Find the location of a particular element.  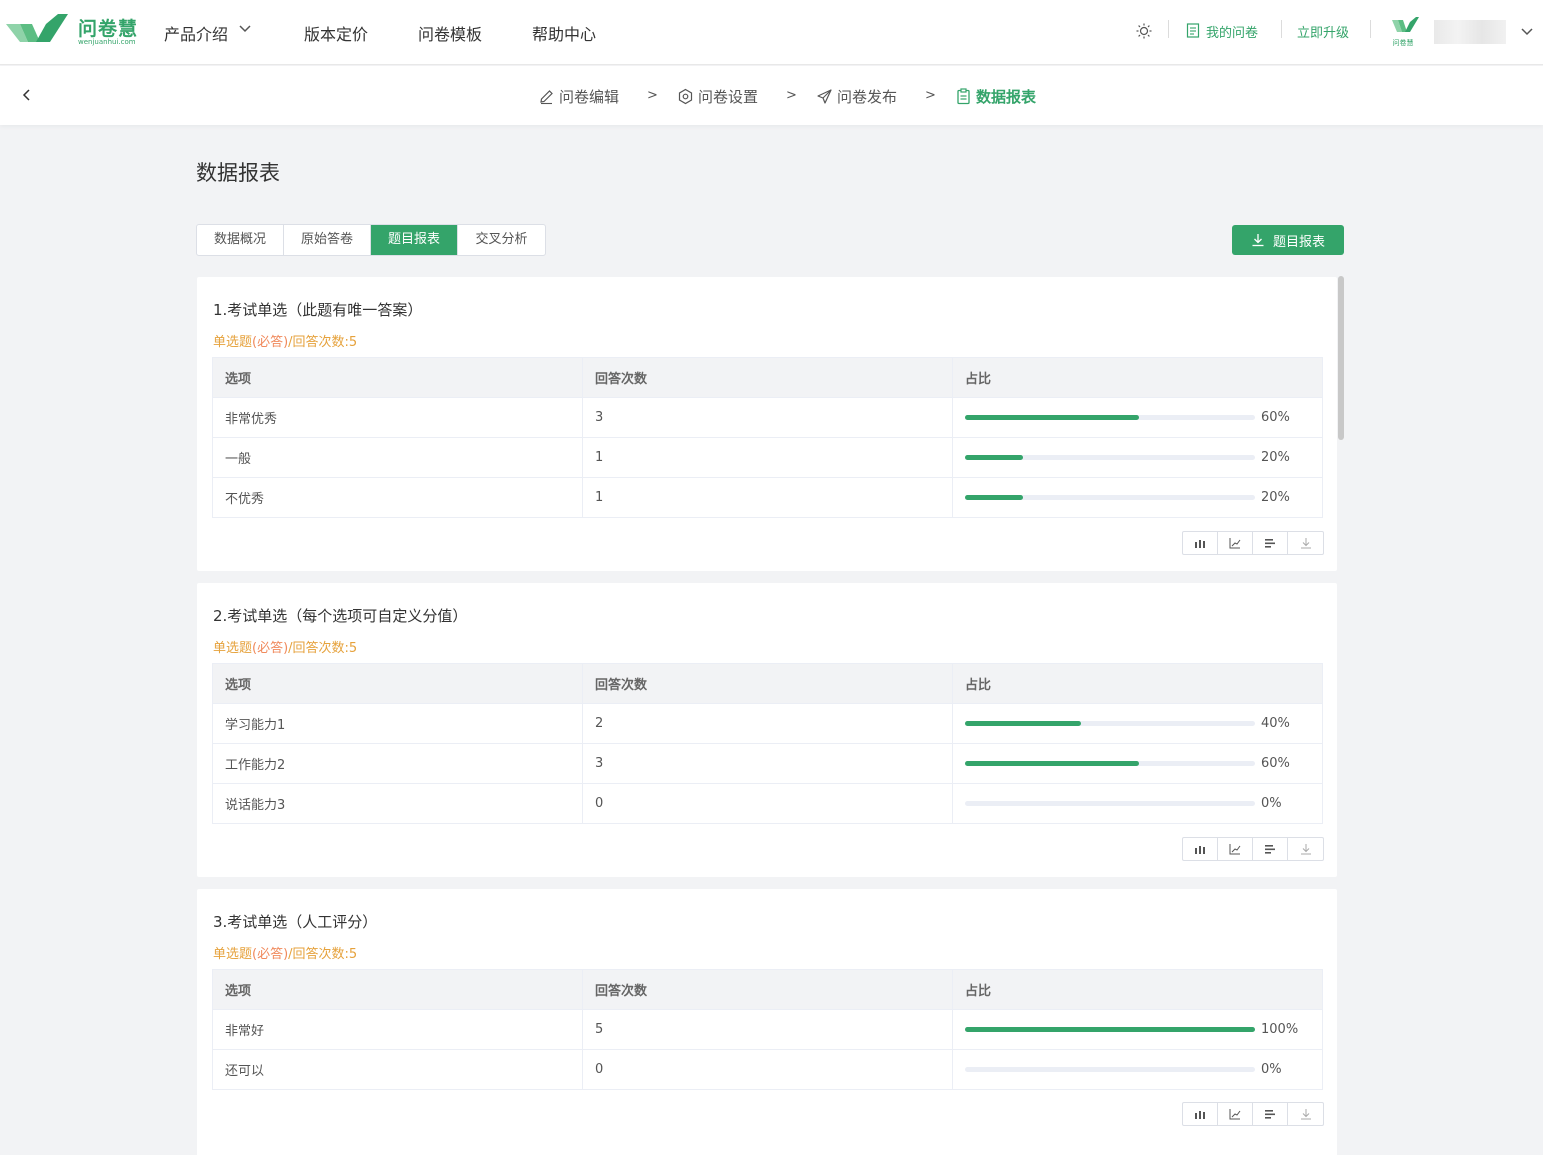

option-label: 说话能力3 is located at coordinates (397, 803).